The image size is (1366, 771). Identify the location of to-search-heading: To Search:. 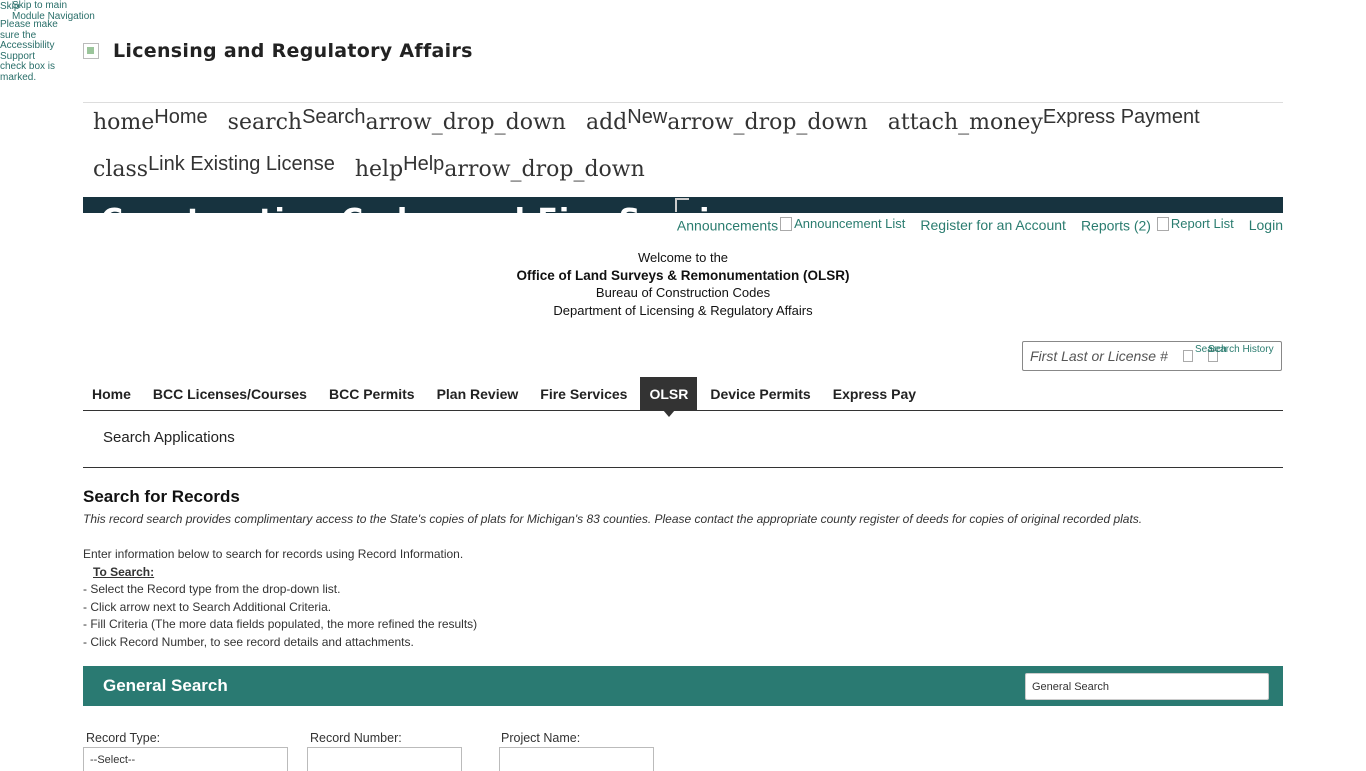
(124, 571).